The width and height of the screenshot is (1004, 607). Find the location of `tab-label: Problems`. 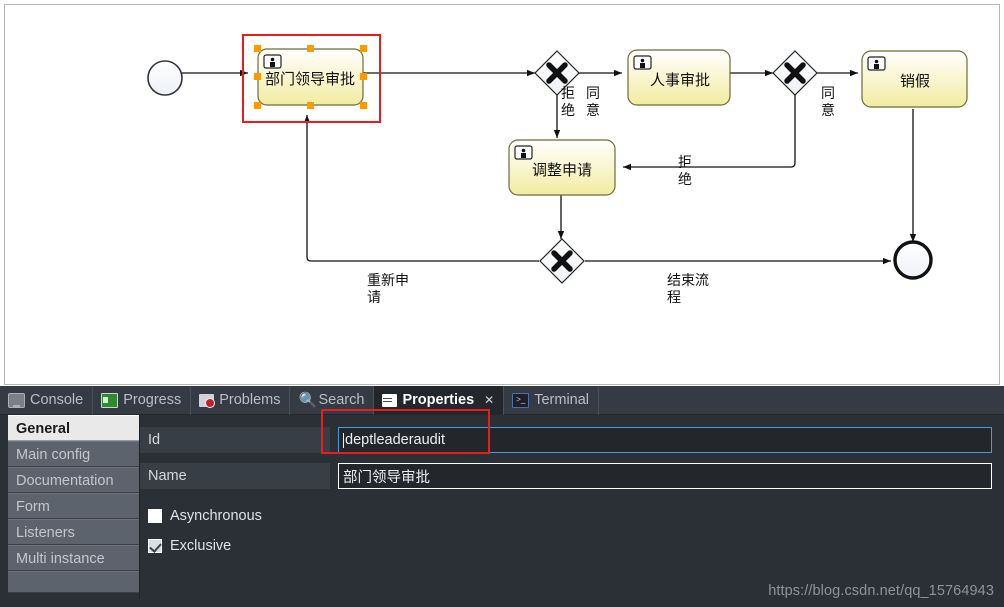

tab-label: Problems is located at coordinates (250, 400).